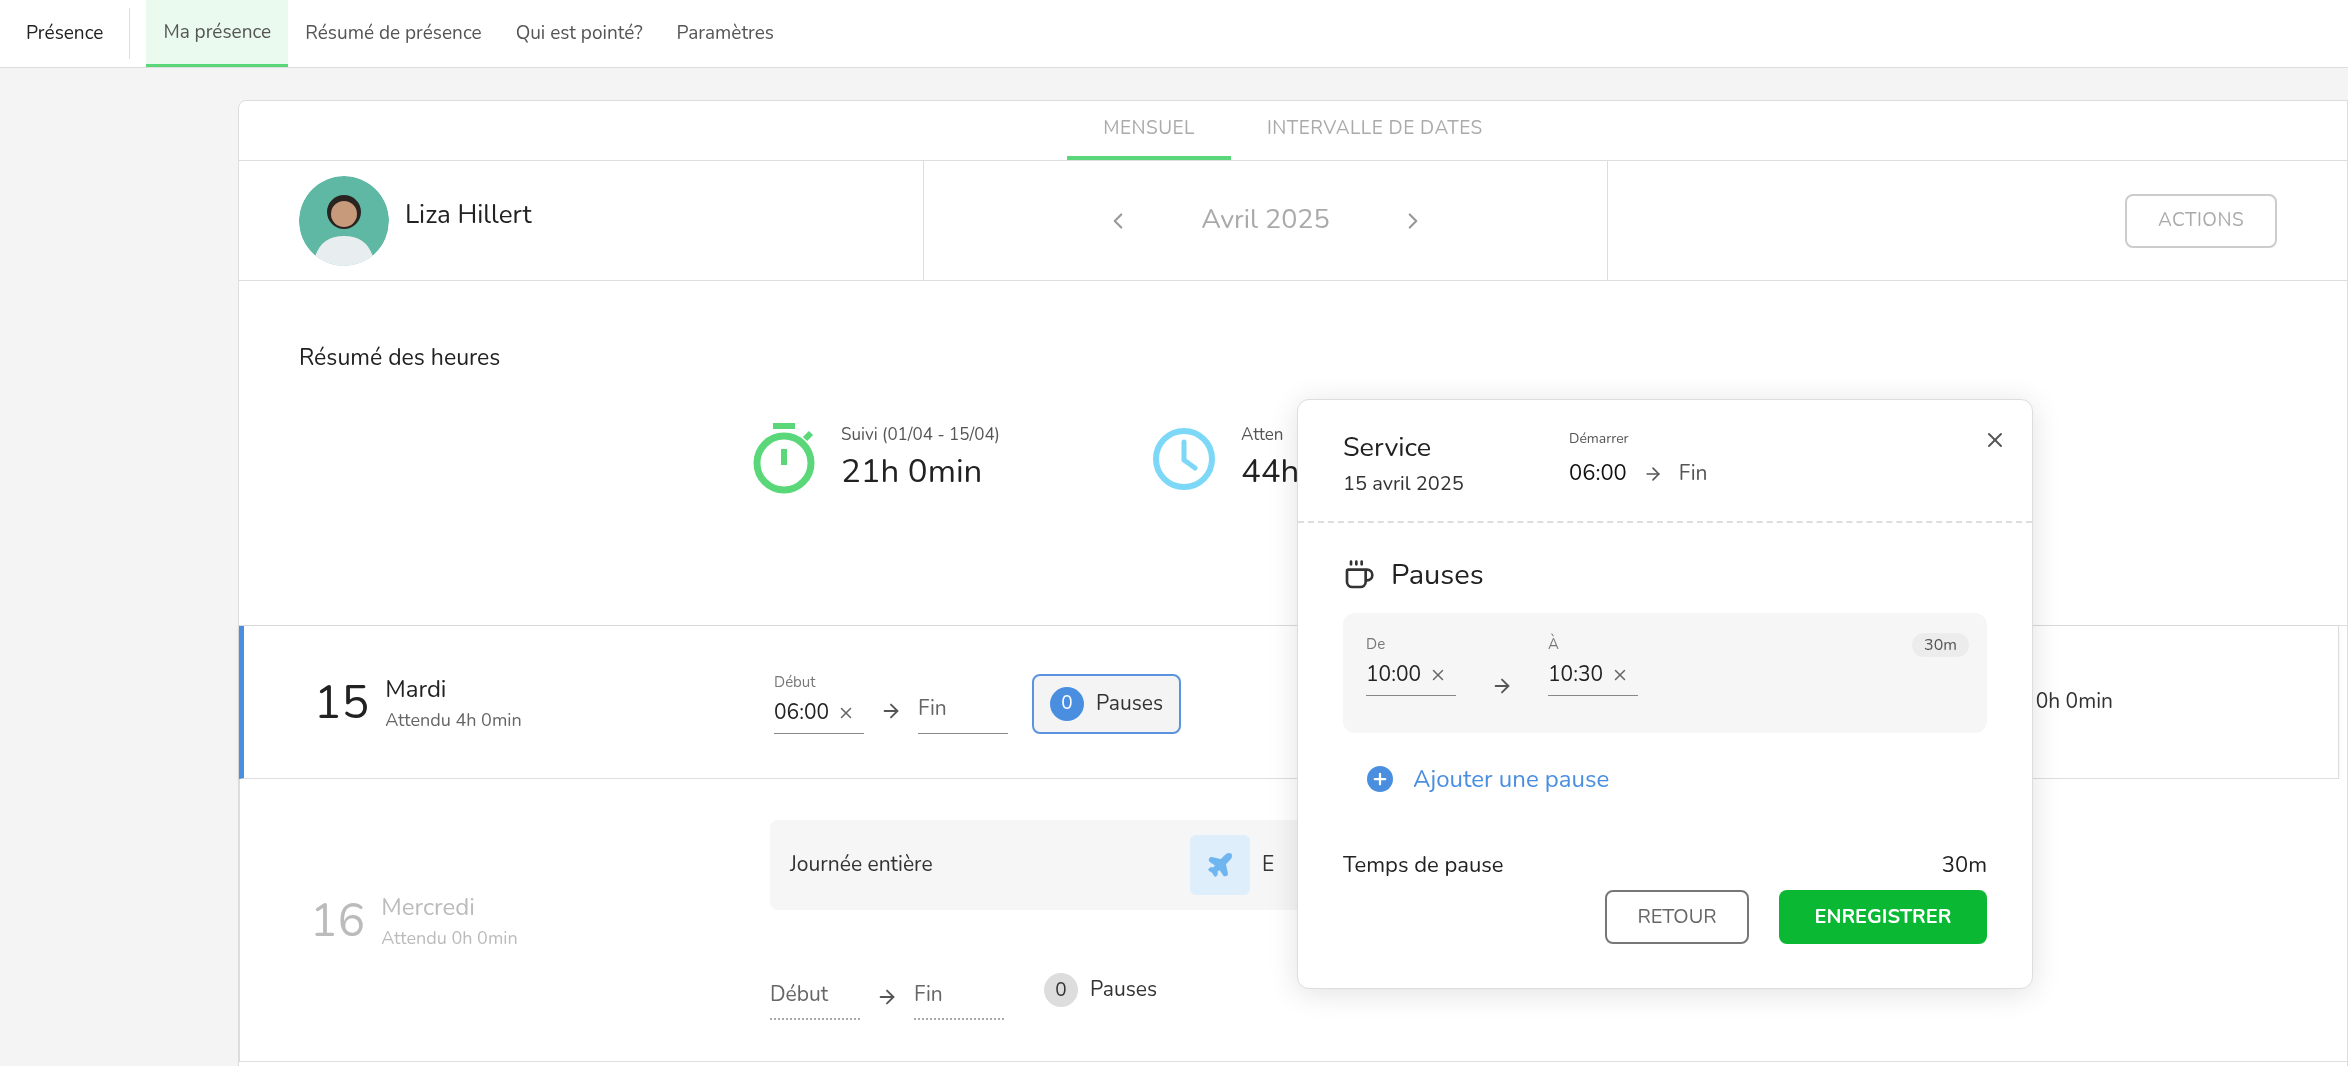 The image size is (2348, 1066). Describe the element at coordinates (912, 472) in the screenshot. I see `stat-value: 21h 0min` at that location.